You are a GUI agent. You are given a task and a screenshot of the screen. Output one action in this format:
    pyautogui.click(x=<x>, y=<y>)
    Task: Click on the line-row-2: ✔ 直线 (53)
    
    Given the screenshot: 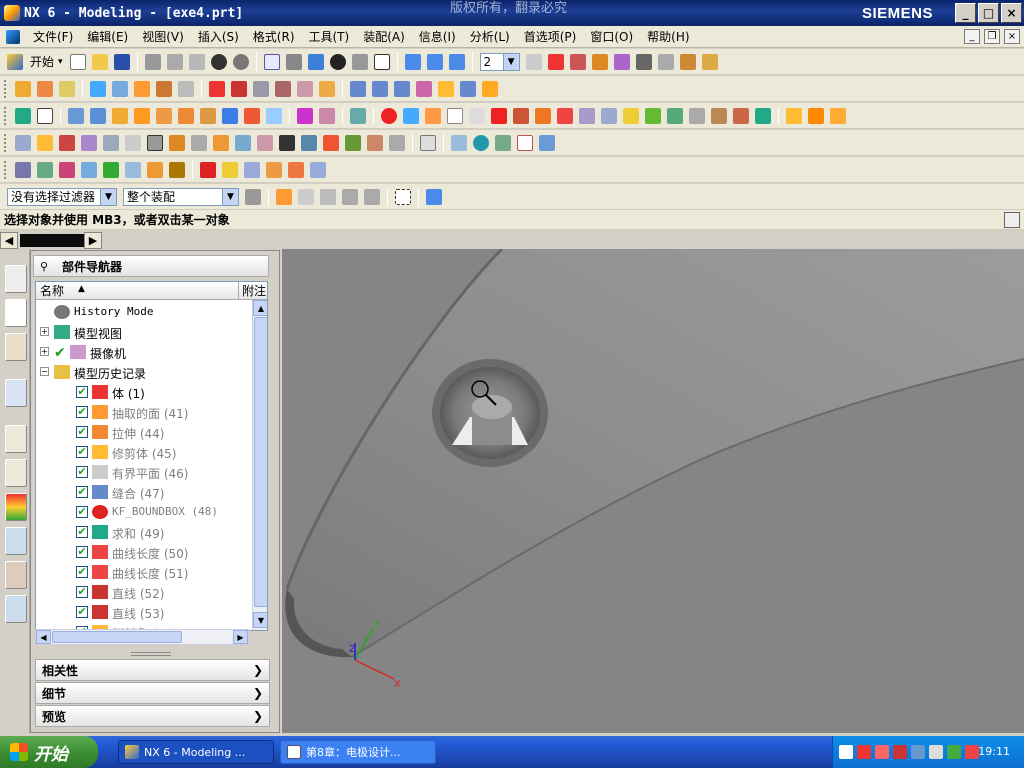 What is the action you would take?
    pyautogui.click(x=144, y=612)
    